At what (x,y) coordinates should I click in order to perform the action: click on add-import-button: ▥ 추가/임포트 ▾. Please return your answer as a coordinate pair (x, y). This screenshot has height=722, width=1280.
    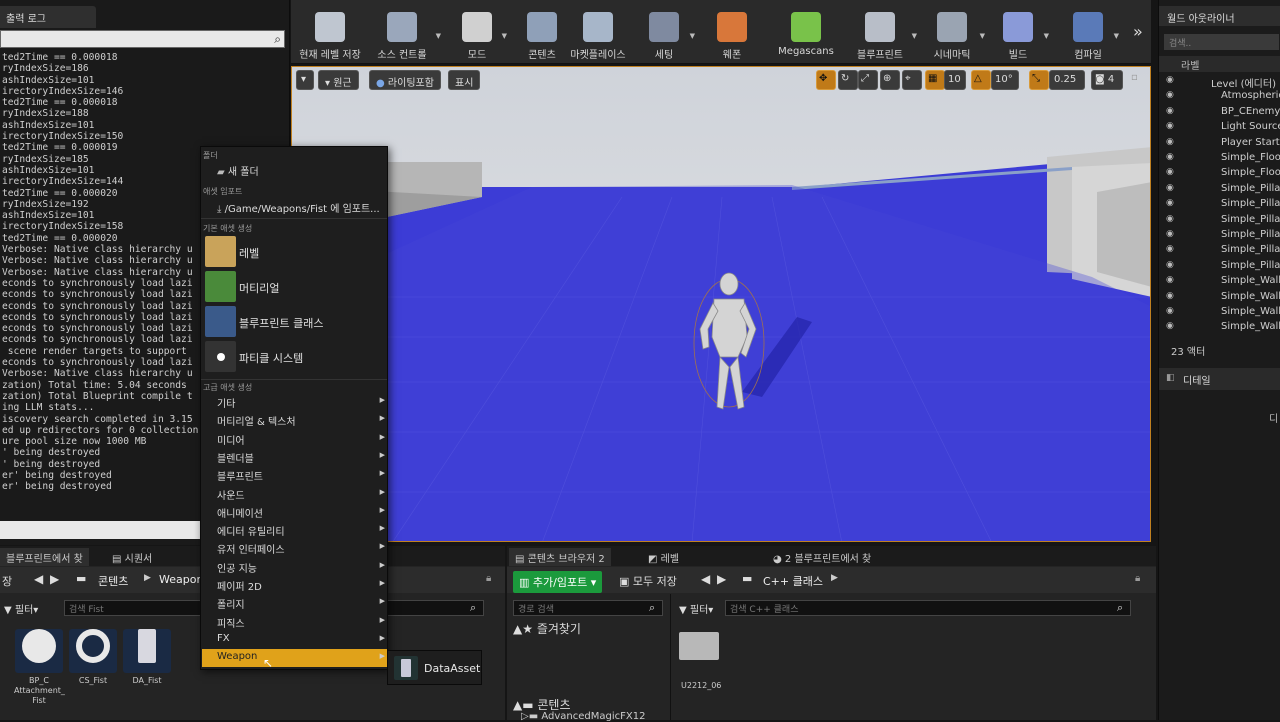
    Looking at the image, I should click on (558, 582).